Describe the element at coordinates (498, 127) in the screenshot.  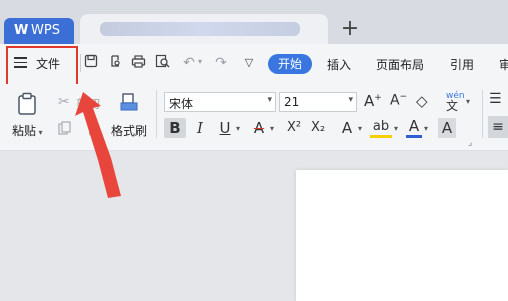
I see `align-left-icon: ≡` at that location.